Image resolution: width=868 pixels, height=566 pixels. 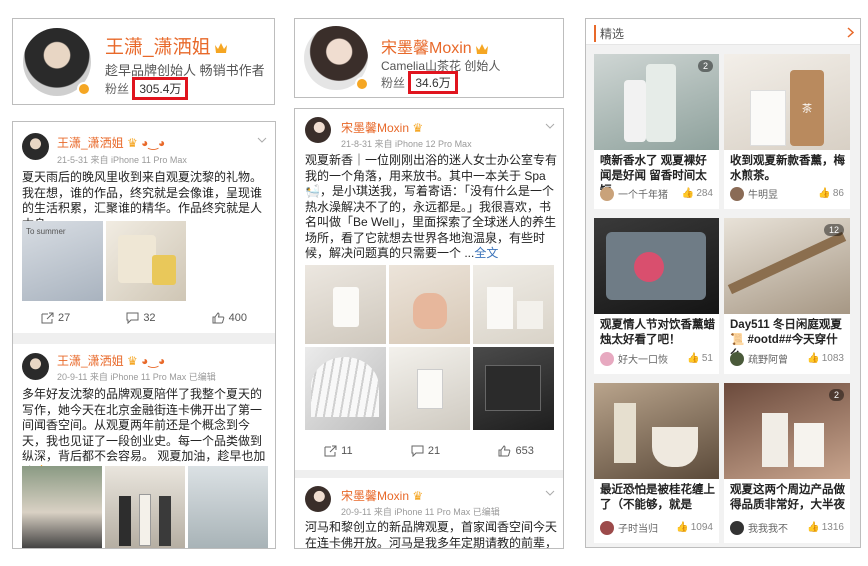 What do you see at coordinates (704, 193) in the screenshot?
I see `like-count: 284` at bounding box center [704, 193].